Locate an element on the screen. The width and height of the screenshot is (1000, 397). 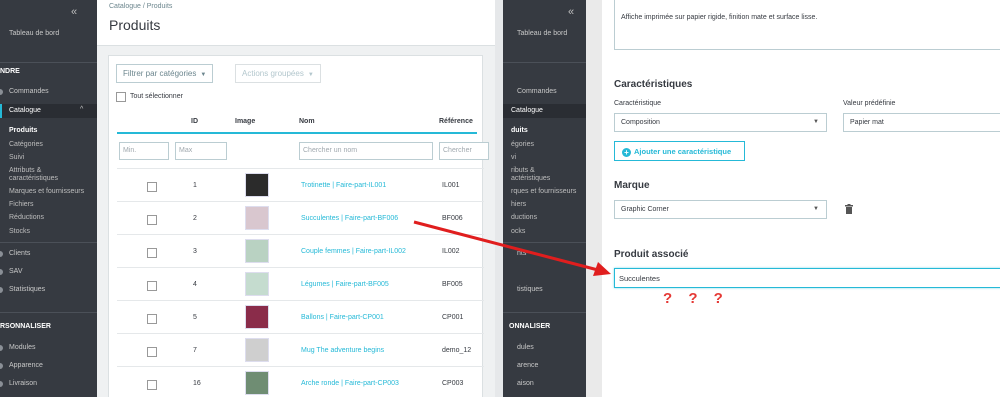
brand-select: Graphic Corner ▼ is located at coordinates (720, 209).